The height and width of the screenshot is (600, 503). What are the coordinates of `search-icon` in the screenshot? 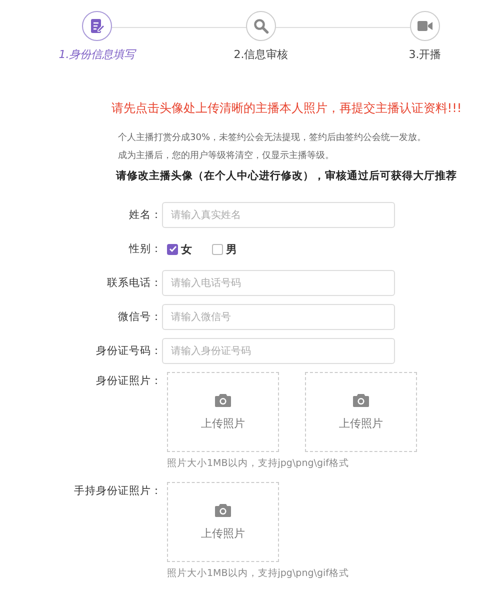 It's located at (261, 26).